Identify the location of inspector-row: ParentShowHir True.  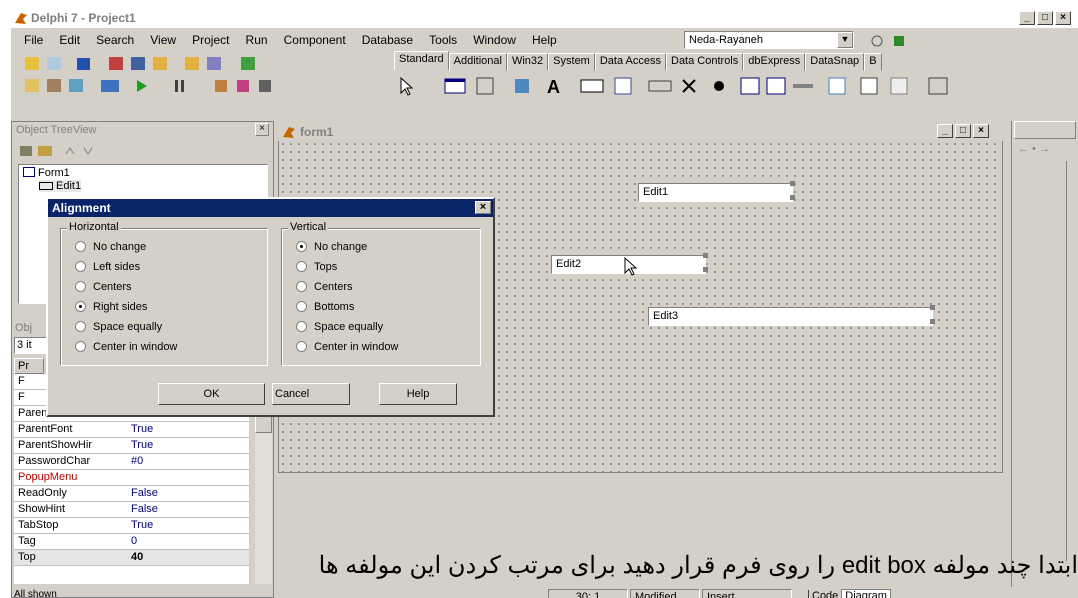
(131, 446).